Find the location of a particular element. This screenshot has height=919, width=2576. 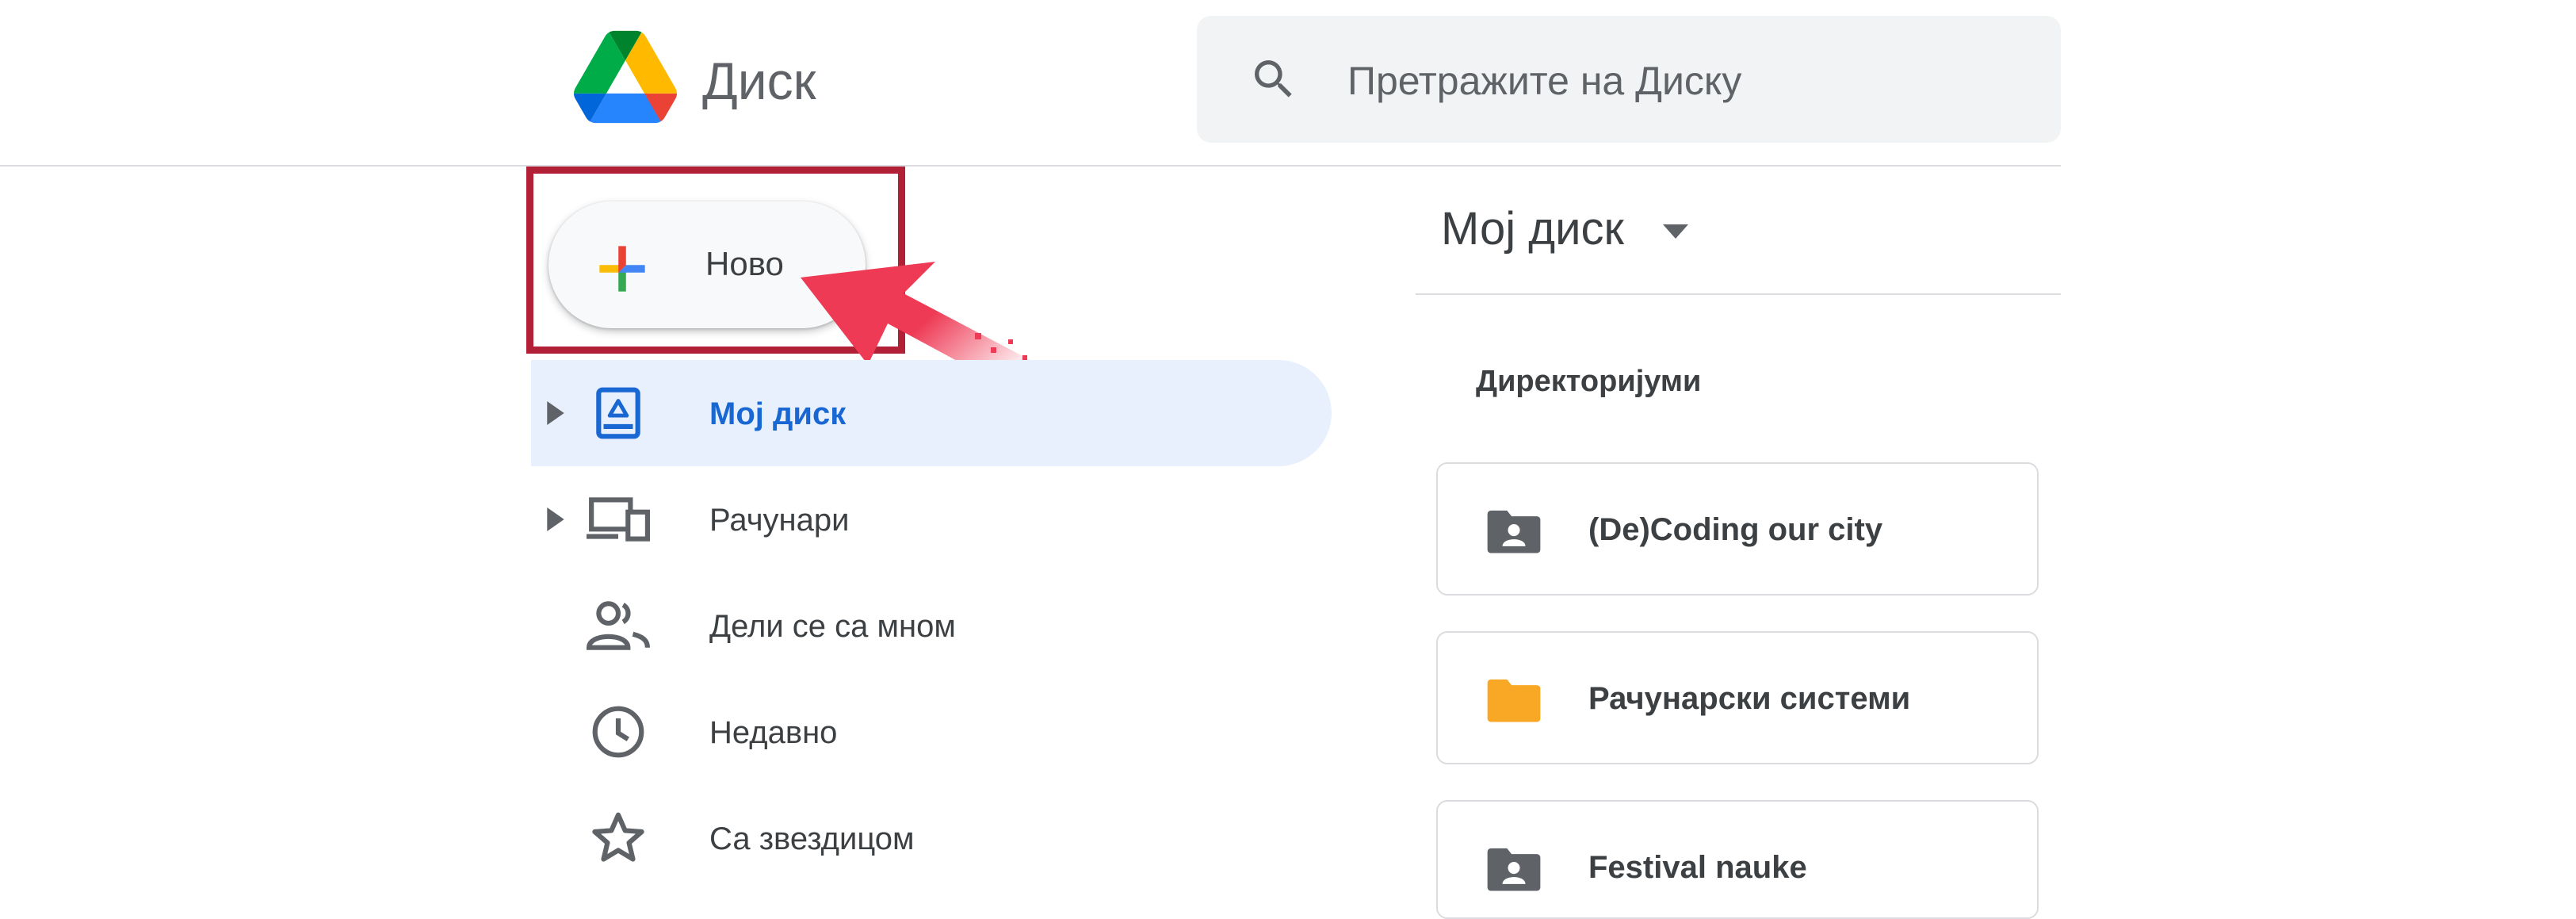

plus-icon is located at coordinates (622, 269).